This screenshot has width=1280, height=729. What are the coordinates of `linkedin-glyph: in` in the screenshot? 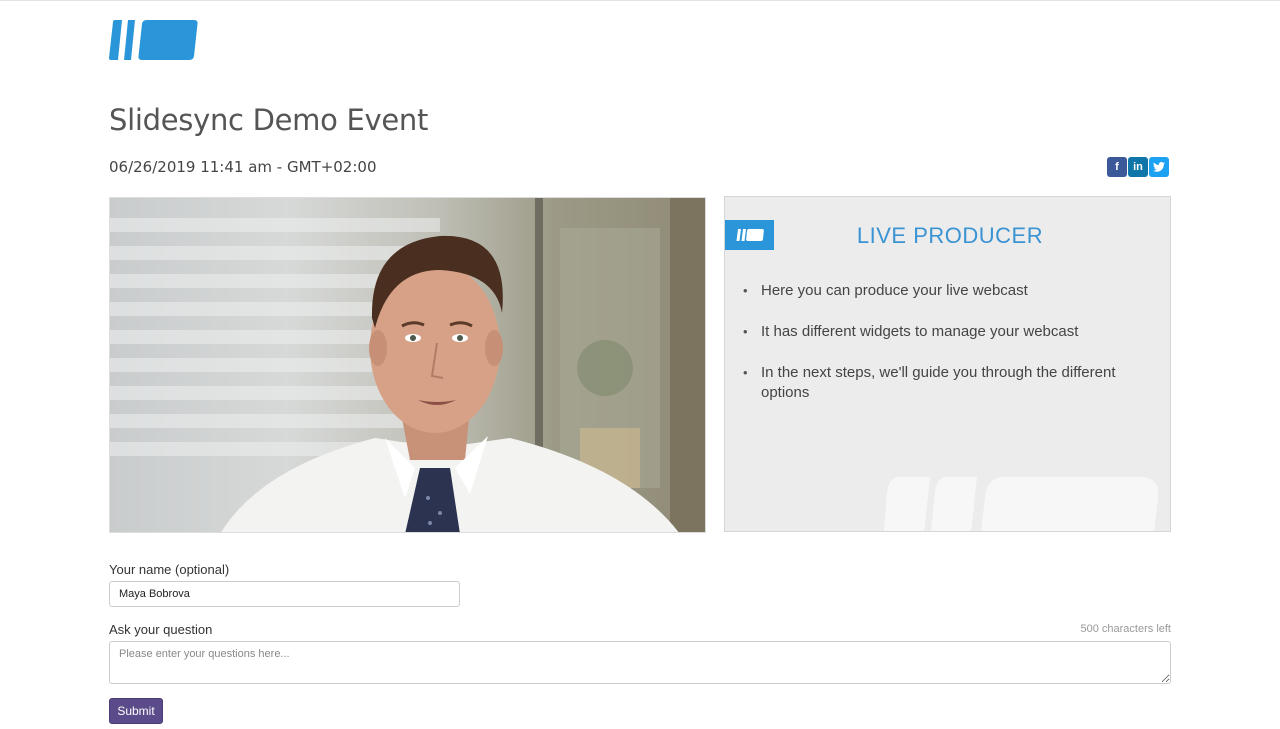 It's located at (1138, 167).